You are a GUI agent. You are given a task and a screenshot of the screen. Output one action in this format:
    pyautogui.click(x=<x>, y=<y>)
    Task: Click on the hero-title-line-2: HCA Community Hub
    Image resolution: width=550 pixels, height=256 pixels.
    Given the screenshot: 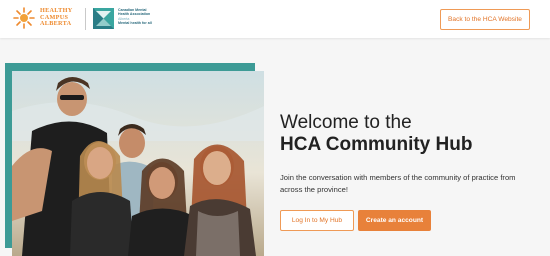 What is the action you would take?
    pyautogui.click(x=376, y=144)
    